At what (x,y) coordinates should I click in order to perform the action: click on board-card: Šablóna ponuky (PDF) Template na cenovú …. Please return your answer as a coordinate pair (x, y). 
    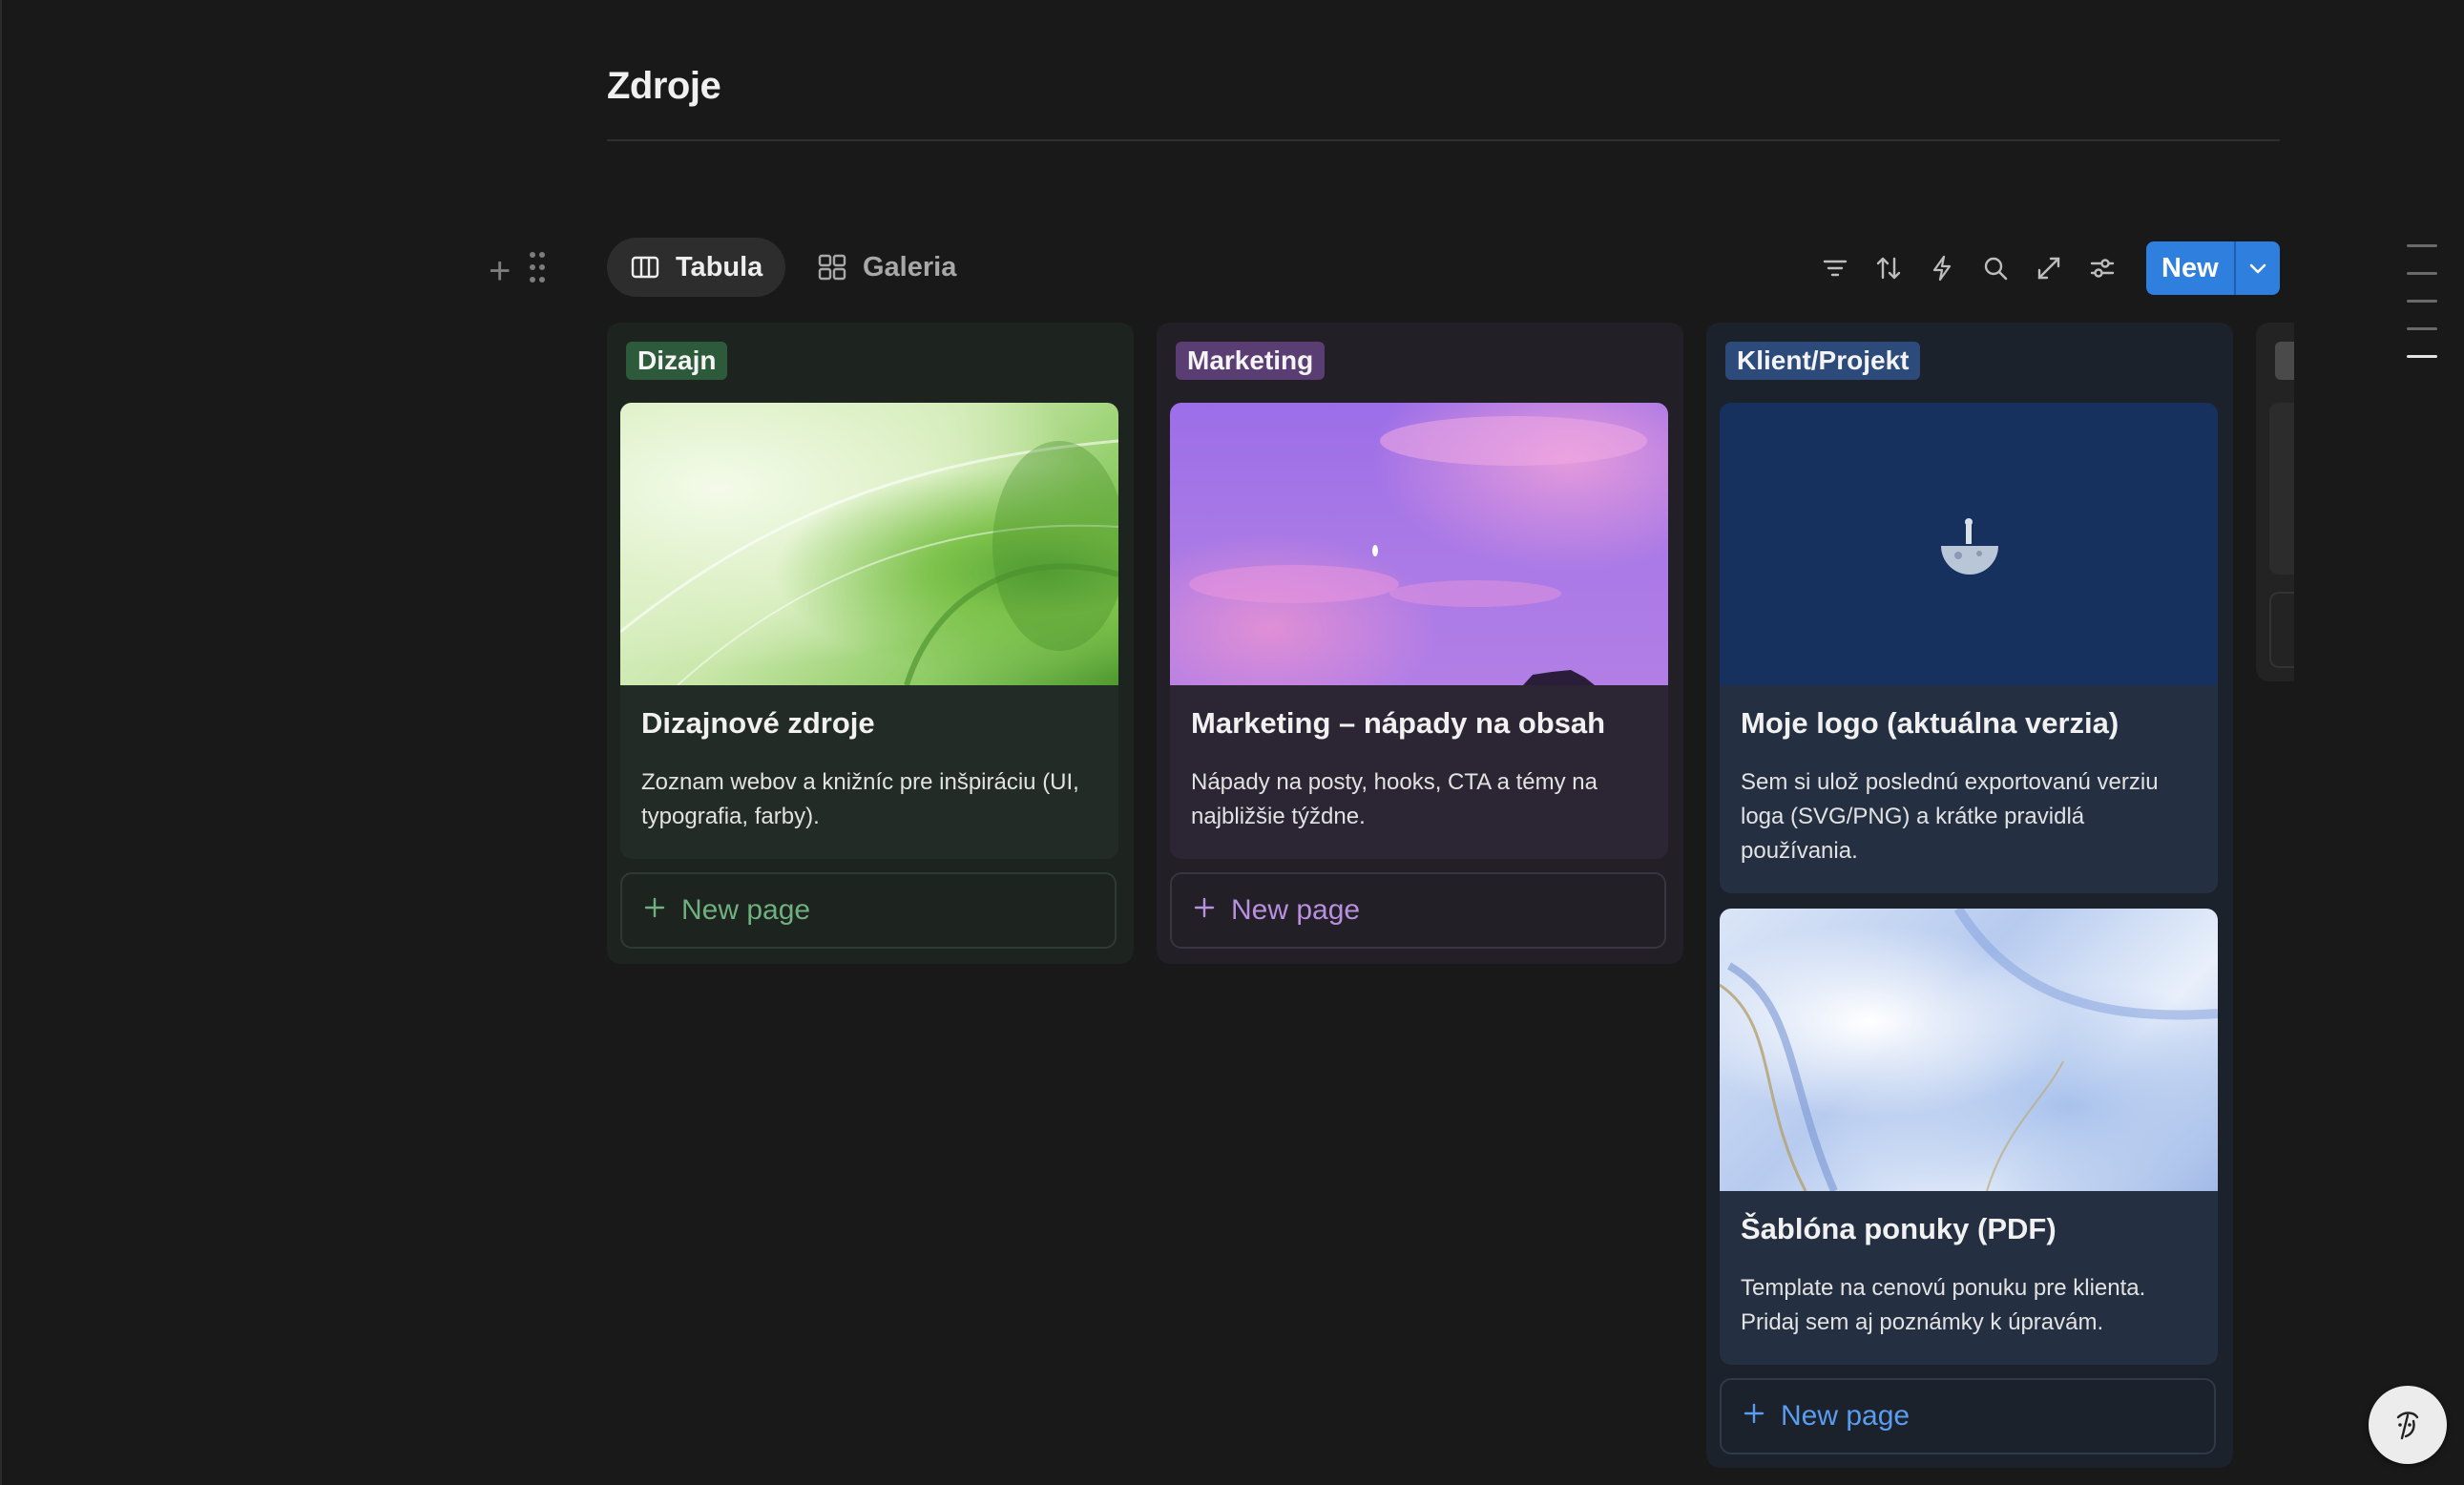
    Looking at the image, I should click on (1969, 1137).